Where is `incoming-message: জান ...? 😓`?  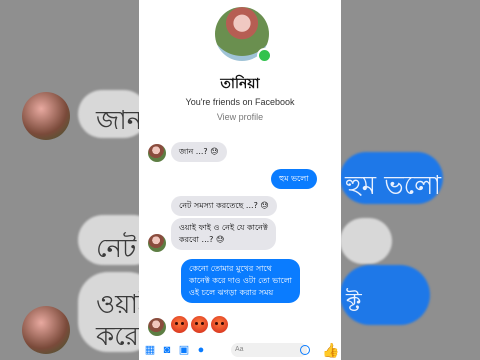
incoming-message: জান ...? 😓 is located at coordinates (199, 152).